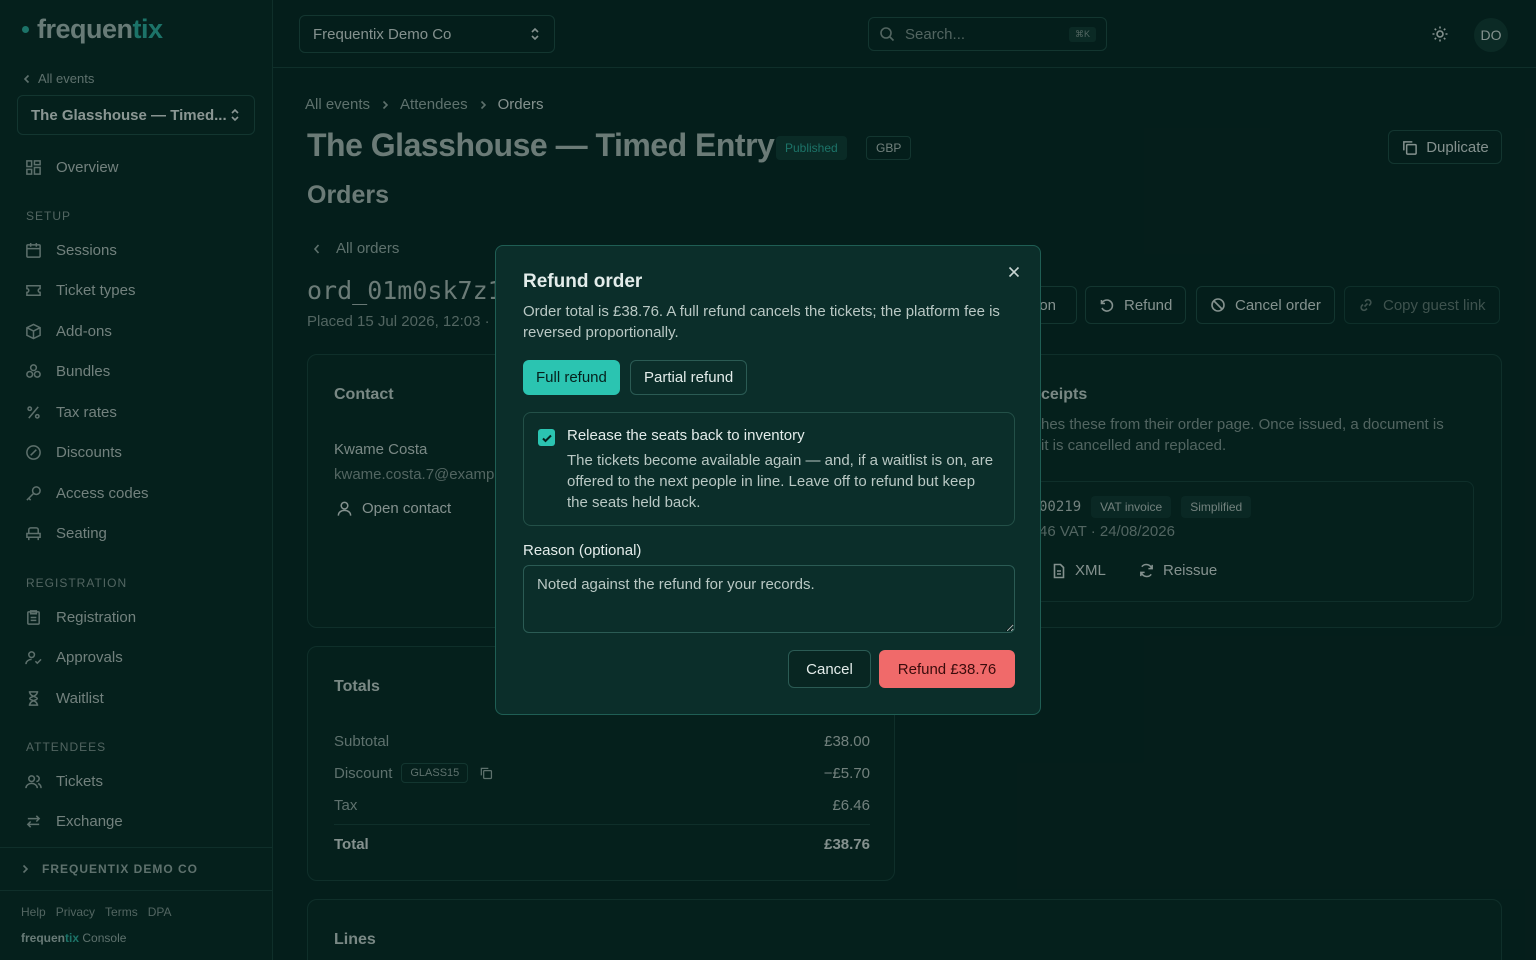 The image size is (1536, 960). What do you see at coordinates (571, 377) in the screenshot?
I see `full-refund-toggle: Full refund` at bounding box center [571, 377].